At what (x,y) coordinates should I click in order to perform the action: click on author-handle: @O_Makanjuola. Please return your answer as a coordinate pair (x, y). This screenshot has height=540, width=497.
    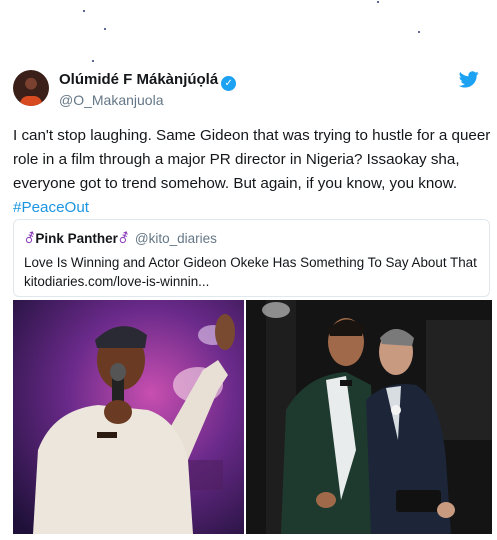
    Looking at the image, I should click on (111, 100).